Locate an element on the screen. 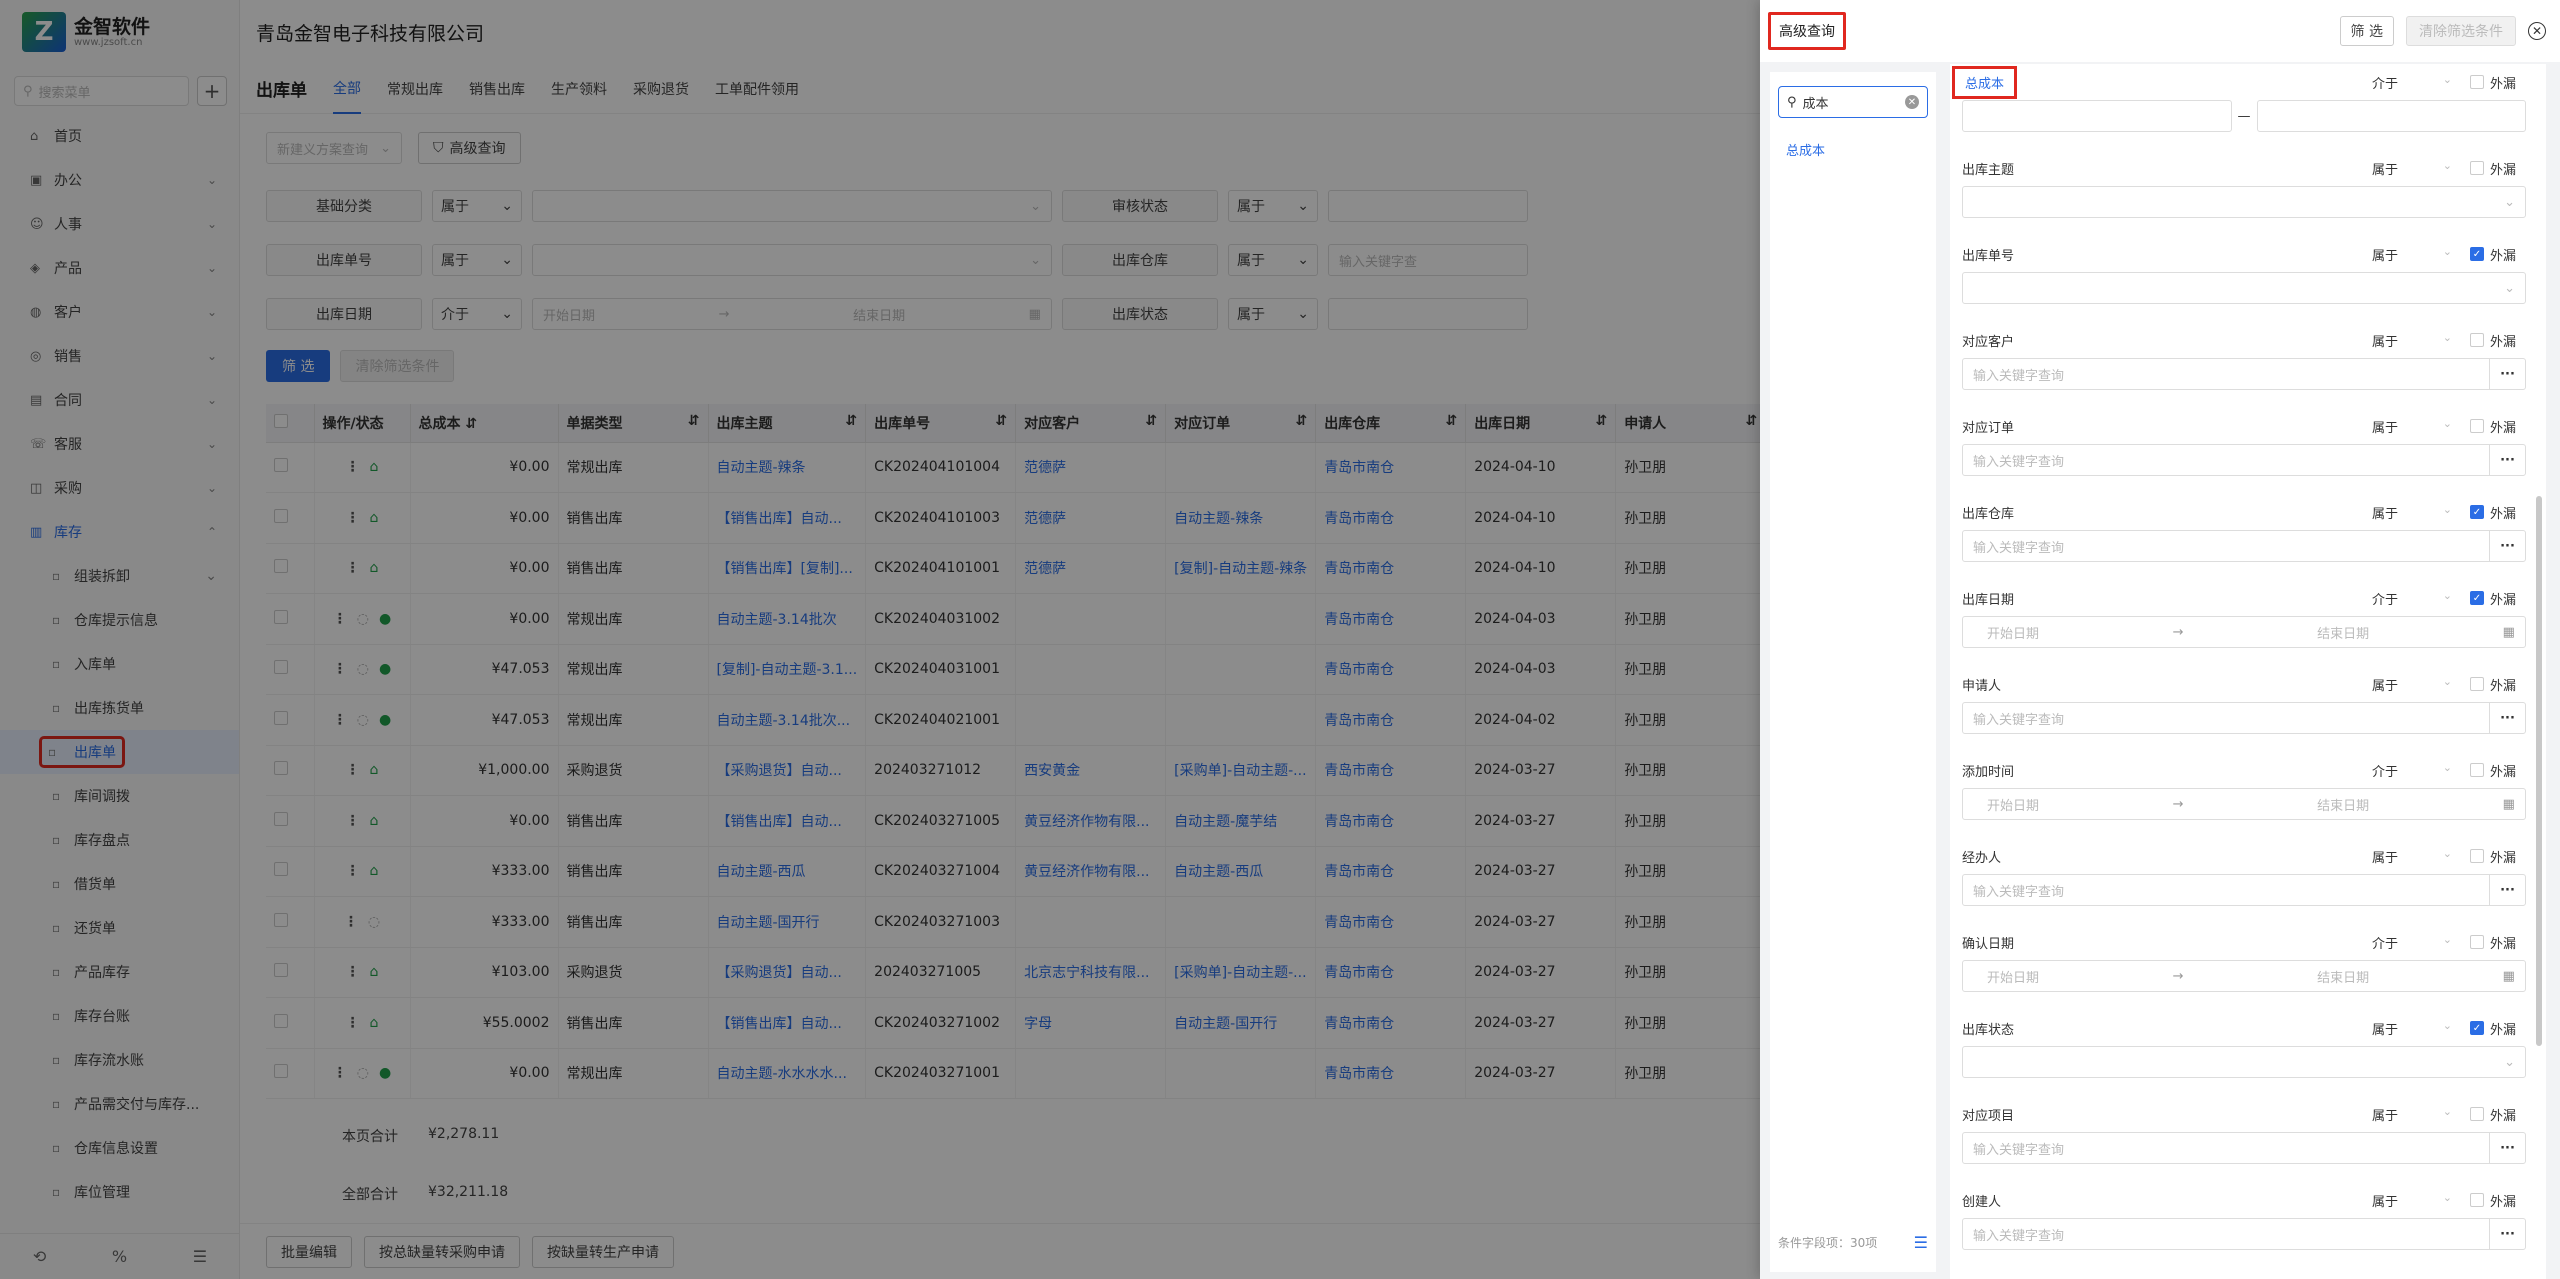  condition-field: 出库主题 属于 ⌄ 外漏 ⌄ is located at coordinates (2244, 186).